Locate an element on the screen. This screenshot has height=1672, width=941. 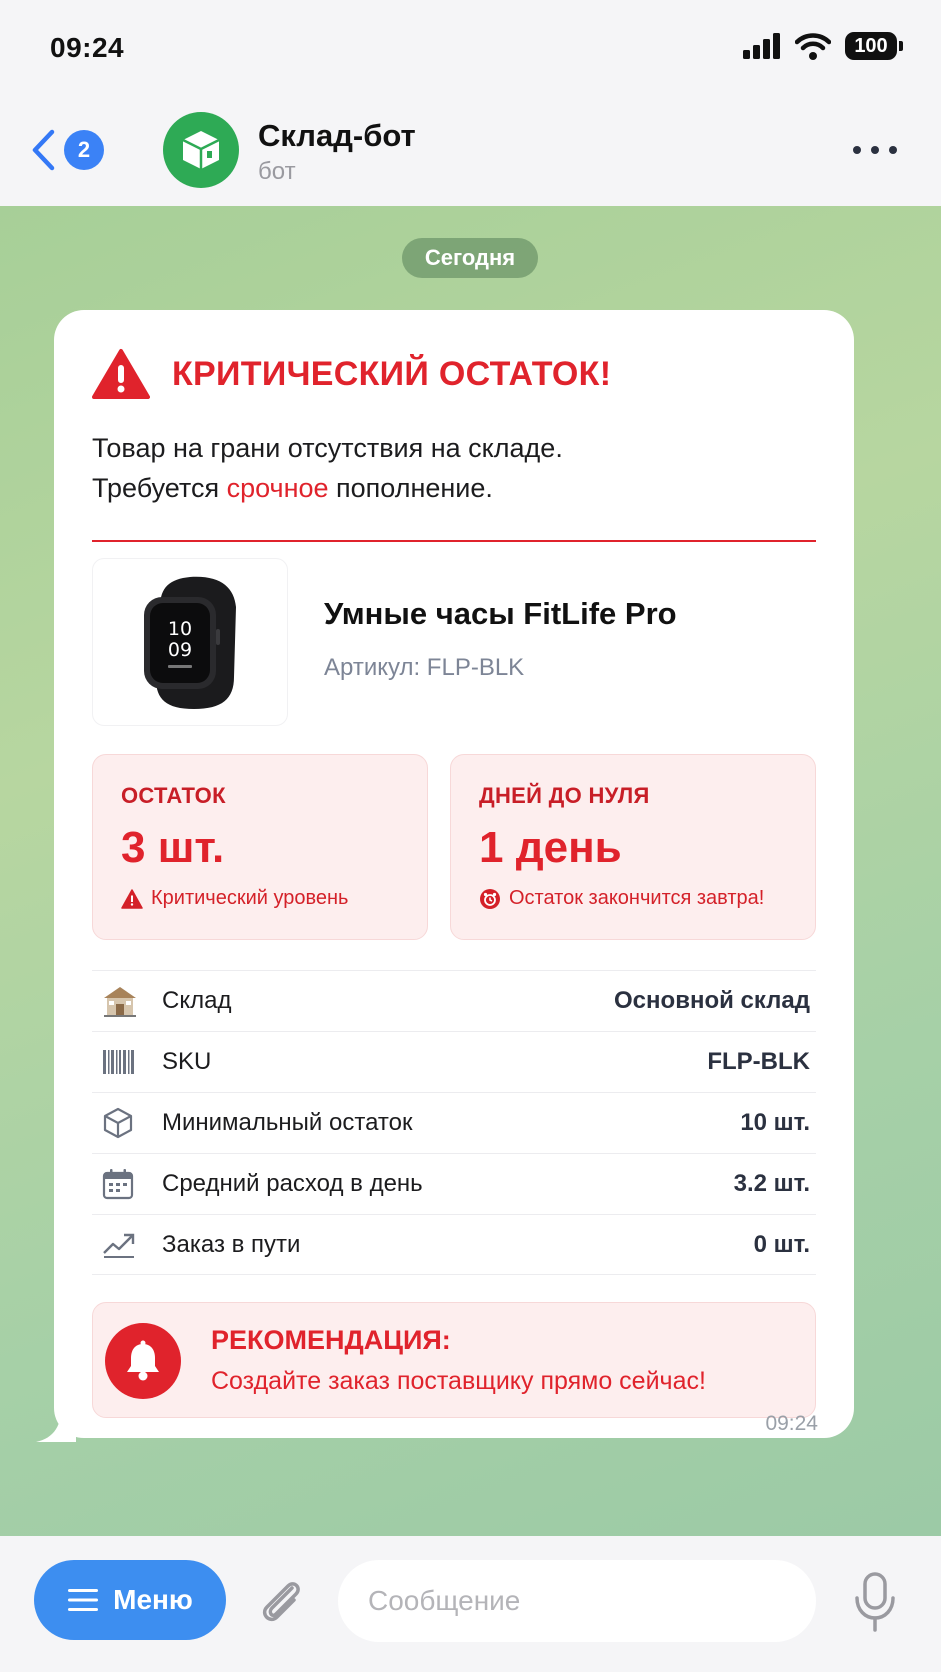
chevron-left-icon is located at coordinates (43, 150).